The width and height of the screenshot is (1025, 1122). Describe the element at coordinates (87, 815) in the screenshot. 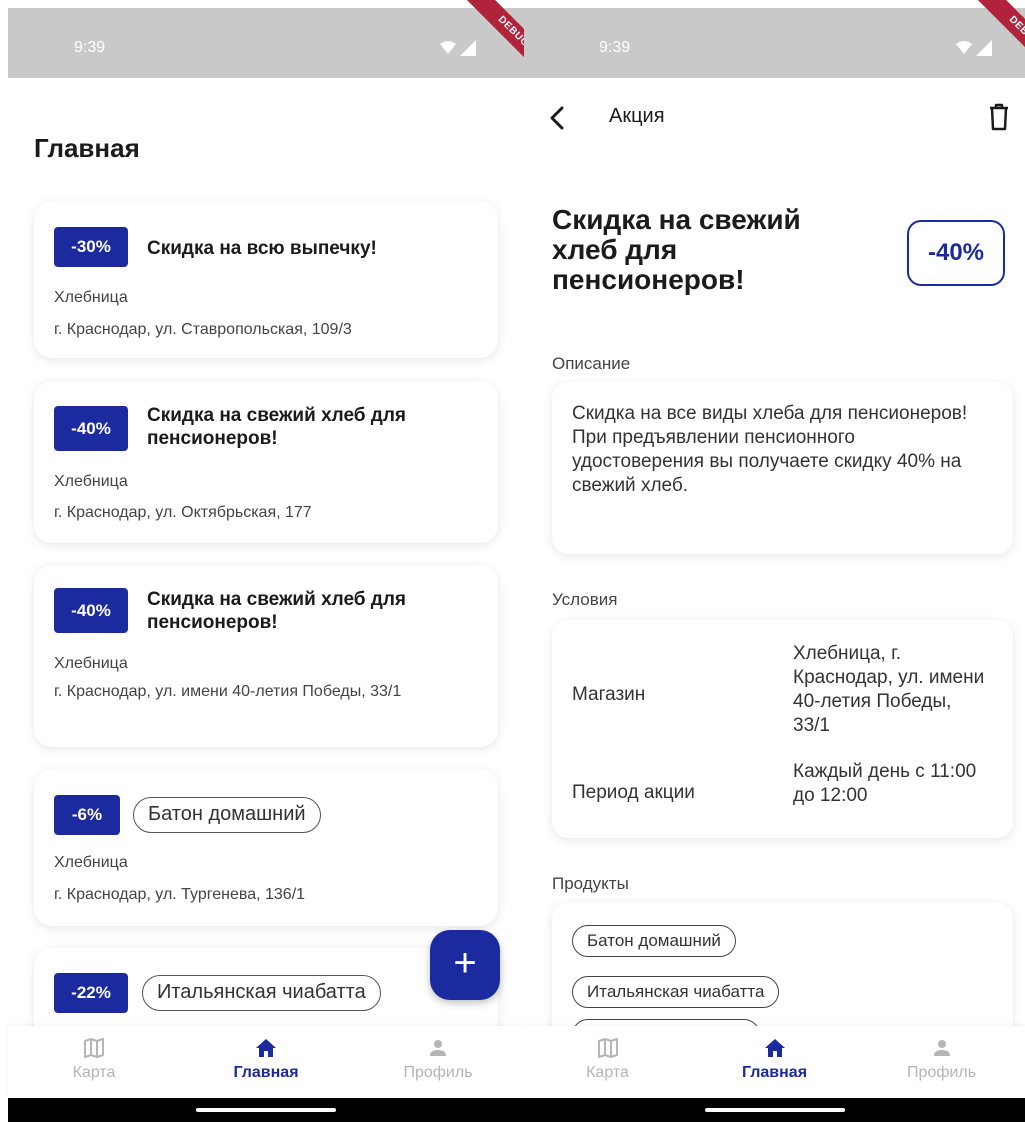

I see `discount-badge: -6%` at that location.